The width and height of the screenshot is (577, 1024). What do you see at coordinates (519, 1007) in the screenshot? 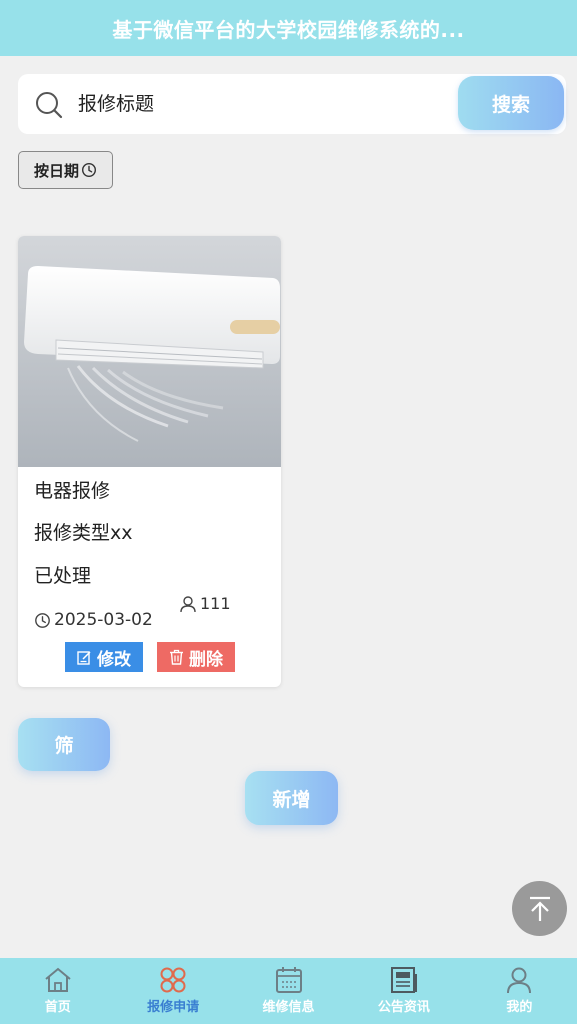
I see `tab-mine-label: 我的` at bounding box center [519, 1007].